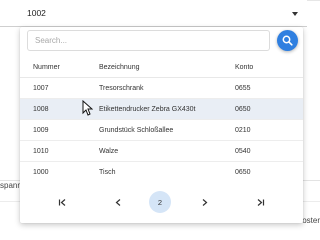 Image resolution: width=320 pixels, height=240 pixels. I want to click on next-page-button, so click(204, 202).